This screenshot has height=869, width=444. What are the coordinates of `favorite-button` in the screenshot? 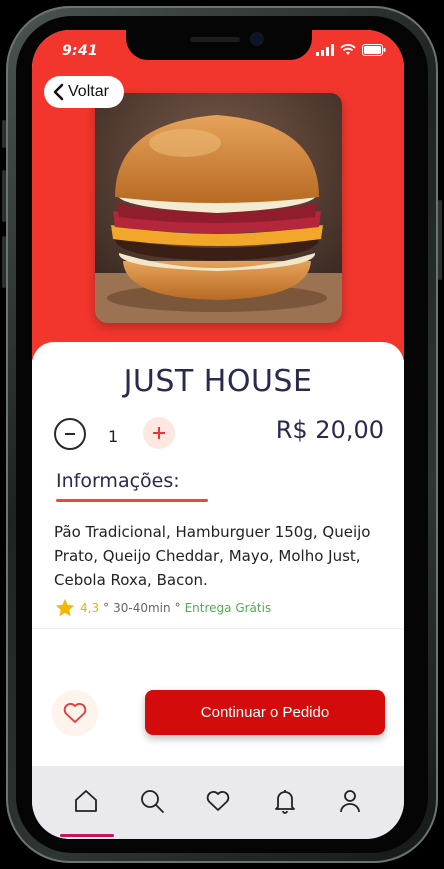 It's located at (75, 713).